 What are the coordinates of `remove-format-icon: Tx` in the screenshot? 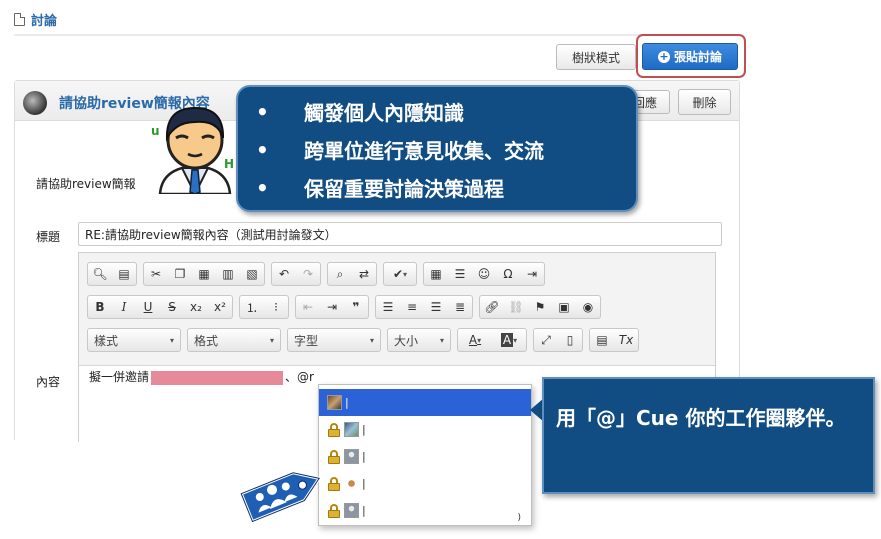 It's located at (626, 340).